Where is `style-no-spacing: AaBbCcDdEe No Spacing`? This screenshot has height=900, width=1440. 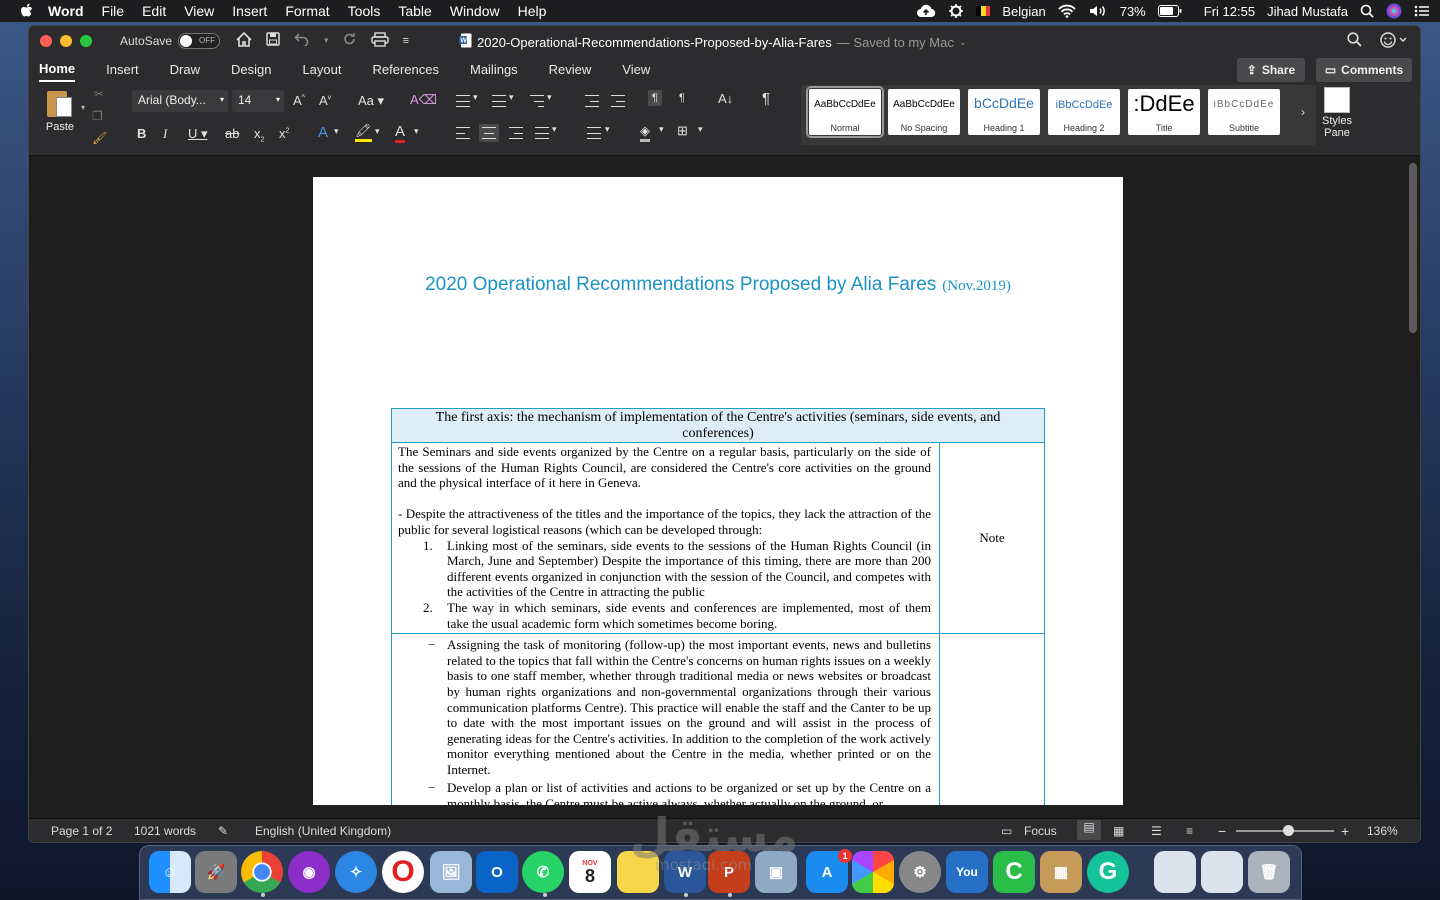 style-no-spacing: AaBbCcDdEe No Spacing is located at coordinates (924, 112).